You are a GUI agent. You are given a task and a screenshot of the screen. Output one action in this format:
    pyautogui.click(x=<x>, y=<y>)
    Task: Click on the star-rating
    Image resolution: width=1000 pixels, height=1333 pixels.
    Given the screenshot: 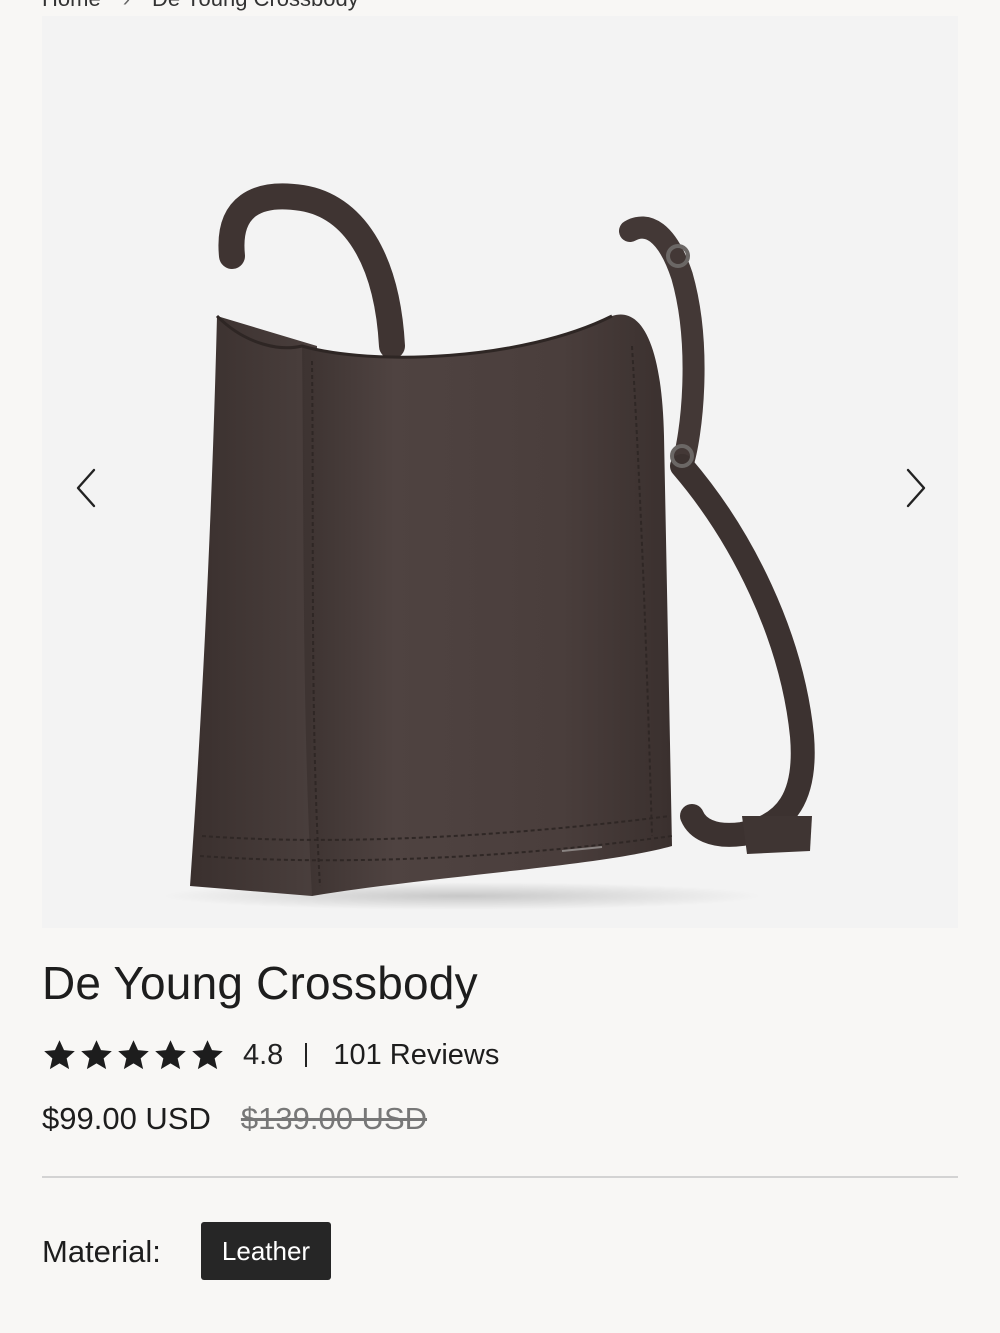 What is the action you would take?
    pyautogui.click(x=133, y=1055)
    